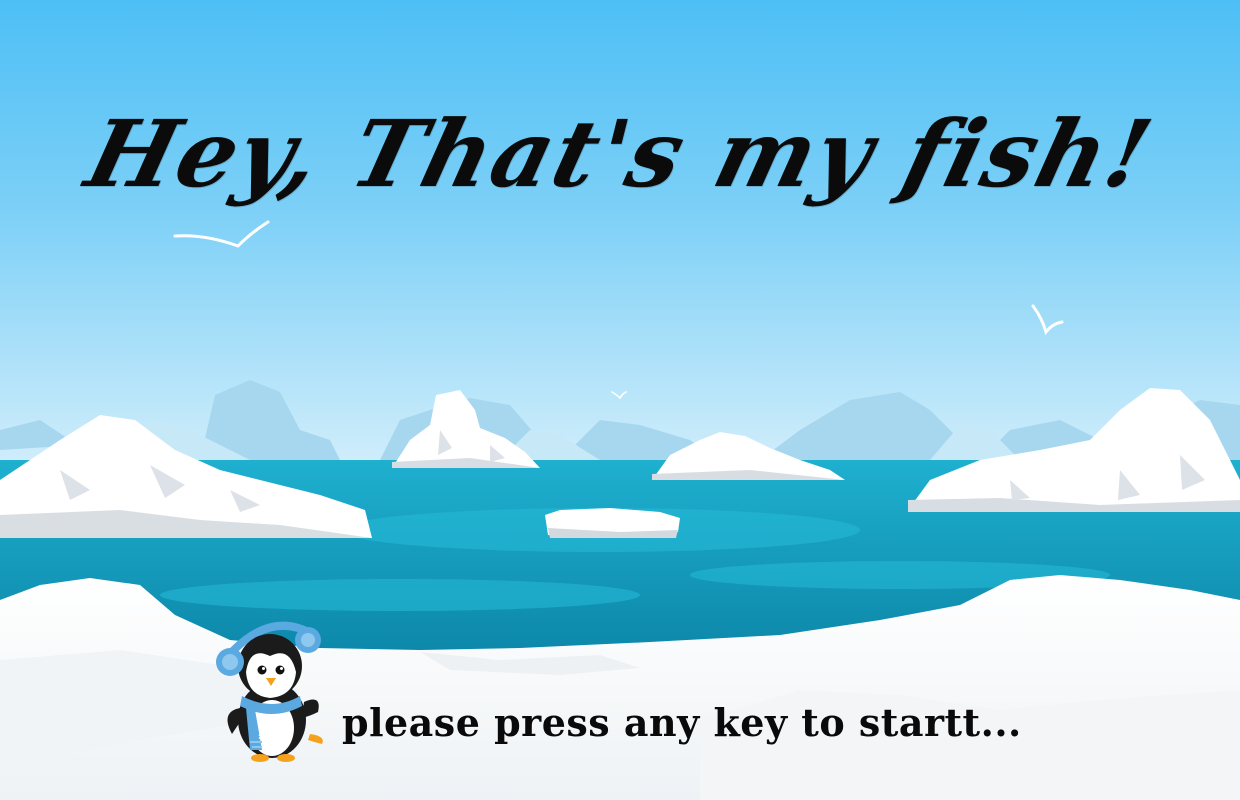 The width and height of the screenshot is (1240, 800). I want to click on ice-floe-small, so click(612, 523).